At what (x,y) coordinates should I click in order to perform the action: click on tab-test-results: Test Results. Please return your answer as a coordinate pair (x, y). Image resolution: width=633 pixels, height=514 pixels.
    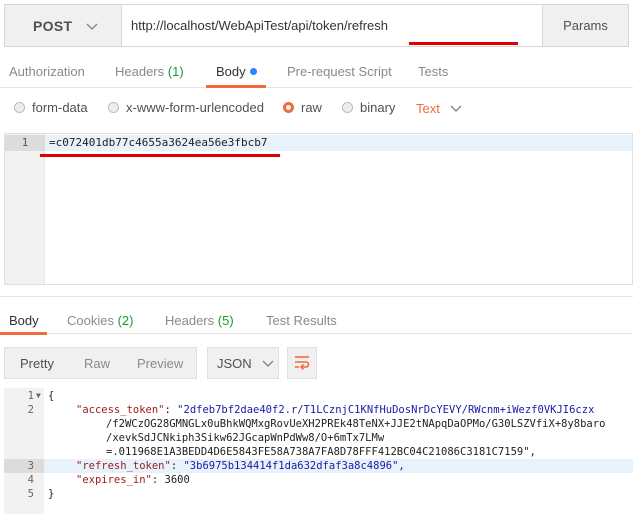
    Looking at the image, I should click on (301, 320).